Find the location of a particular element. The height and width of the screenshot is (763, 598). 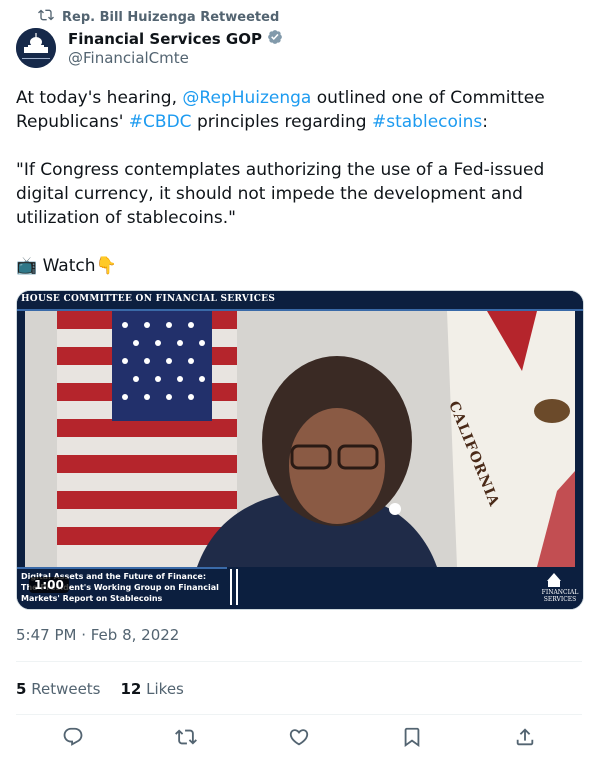

action-bar is located at coordinates (299, 739).